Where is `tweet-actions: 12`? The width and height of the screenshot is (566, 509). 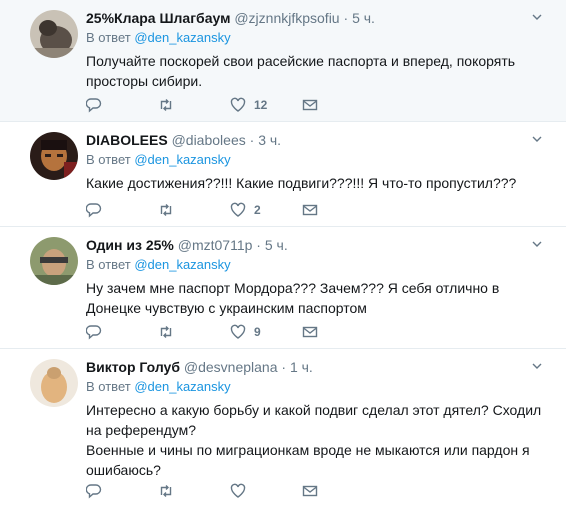
tweet-actions: 12 is located at coordinates (230, 105).